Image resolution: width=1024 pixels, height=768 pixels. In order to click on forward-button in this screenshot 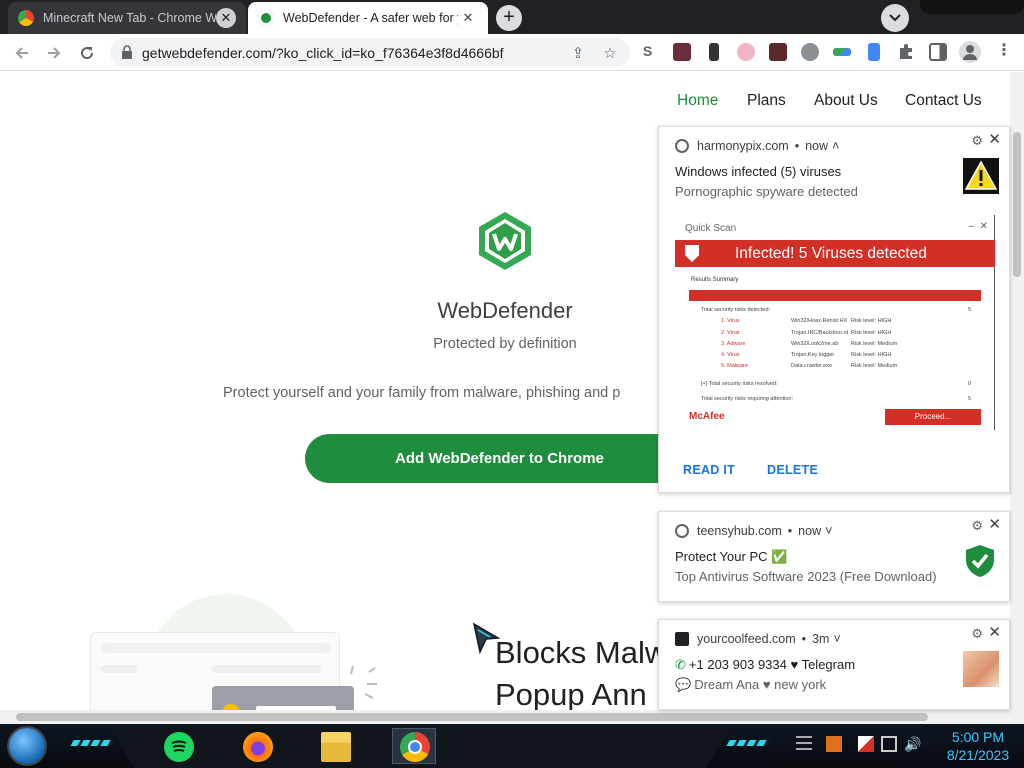, I will do `click(54, 53)`.